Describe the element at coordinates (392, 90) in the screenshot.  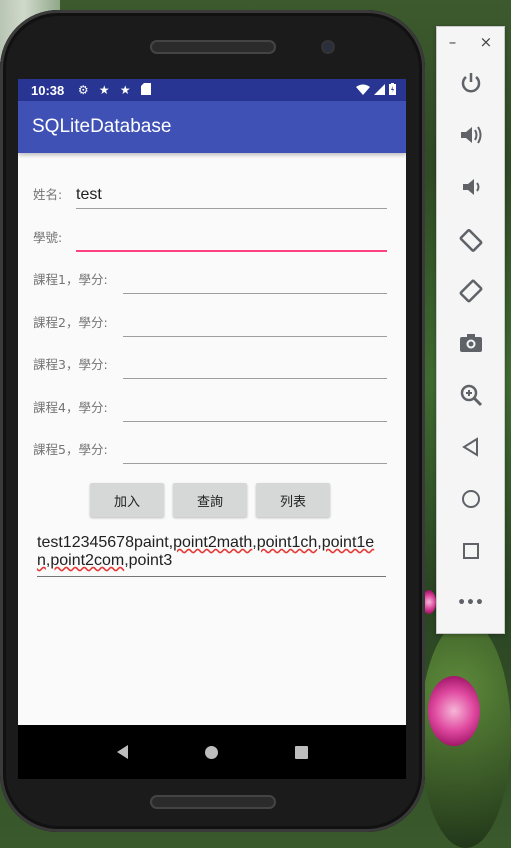
I see `battery-icon` at that location.